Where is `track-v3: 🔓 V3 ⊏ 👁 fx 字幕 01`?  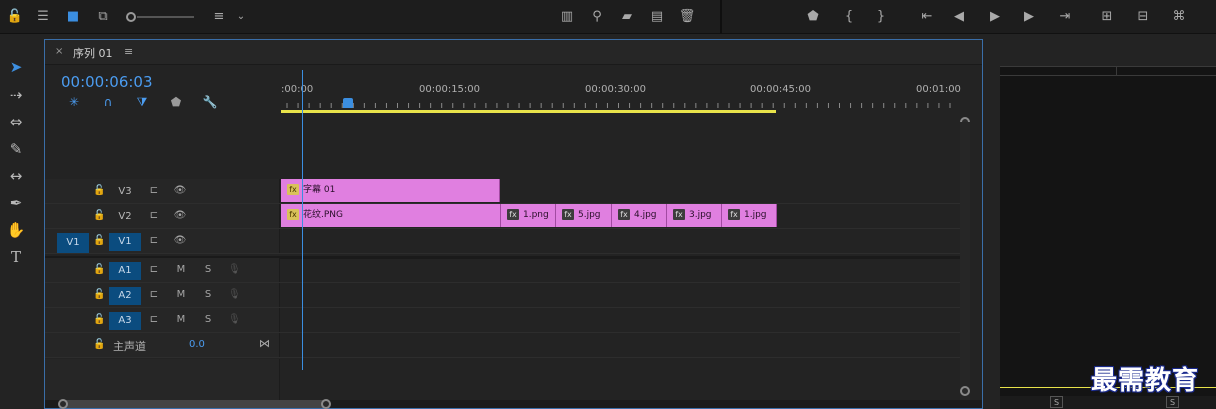 track-v3: 🔓 V3 ⊏ 👁 fx 字幕 01 is located at coordinates (502, 191).